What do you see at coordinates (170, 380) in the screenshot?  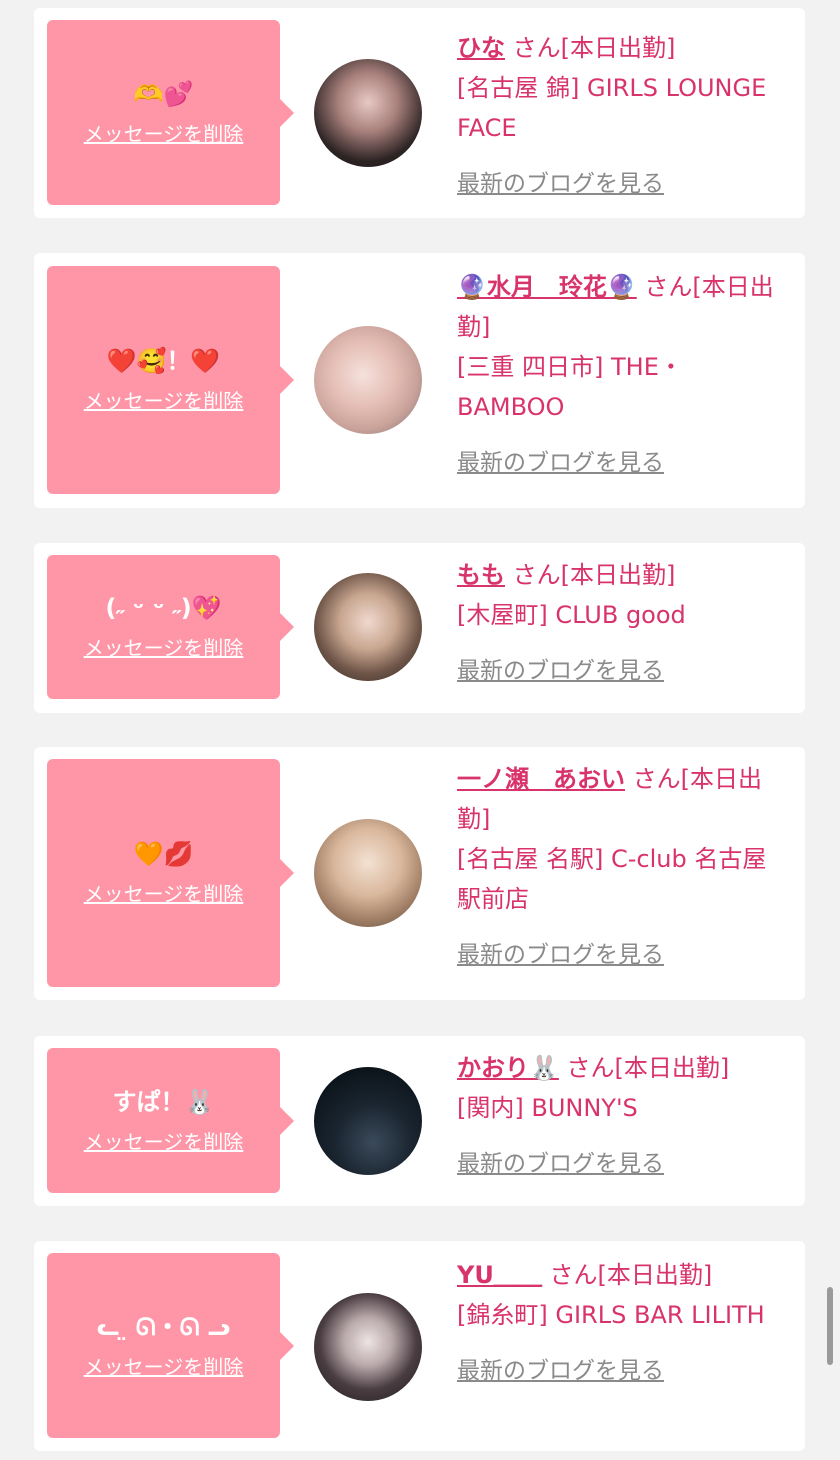 I see `message-bubble: ❤️🥰！❤️ メッセージを削除` at bounding box center [170, 380].